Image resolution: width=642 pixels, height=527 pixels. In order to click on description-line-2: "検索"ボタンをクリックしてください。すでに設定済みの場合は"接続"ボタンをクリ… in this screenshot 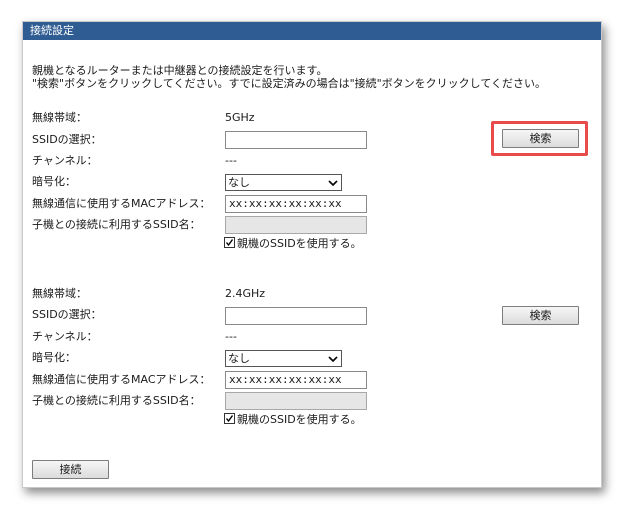, I will do `click(289, 83)`.